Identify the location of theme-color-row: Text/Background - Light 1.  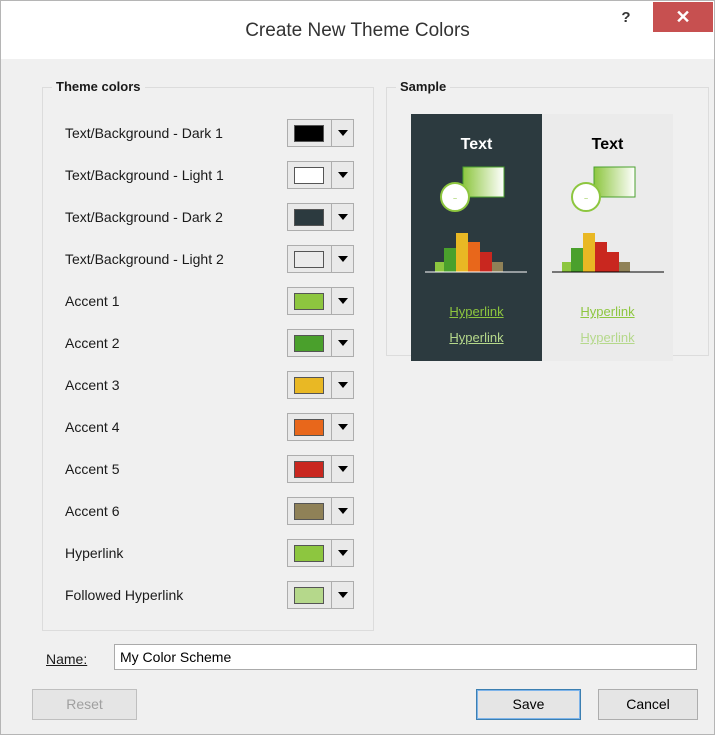
(208, 175).